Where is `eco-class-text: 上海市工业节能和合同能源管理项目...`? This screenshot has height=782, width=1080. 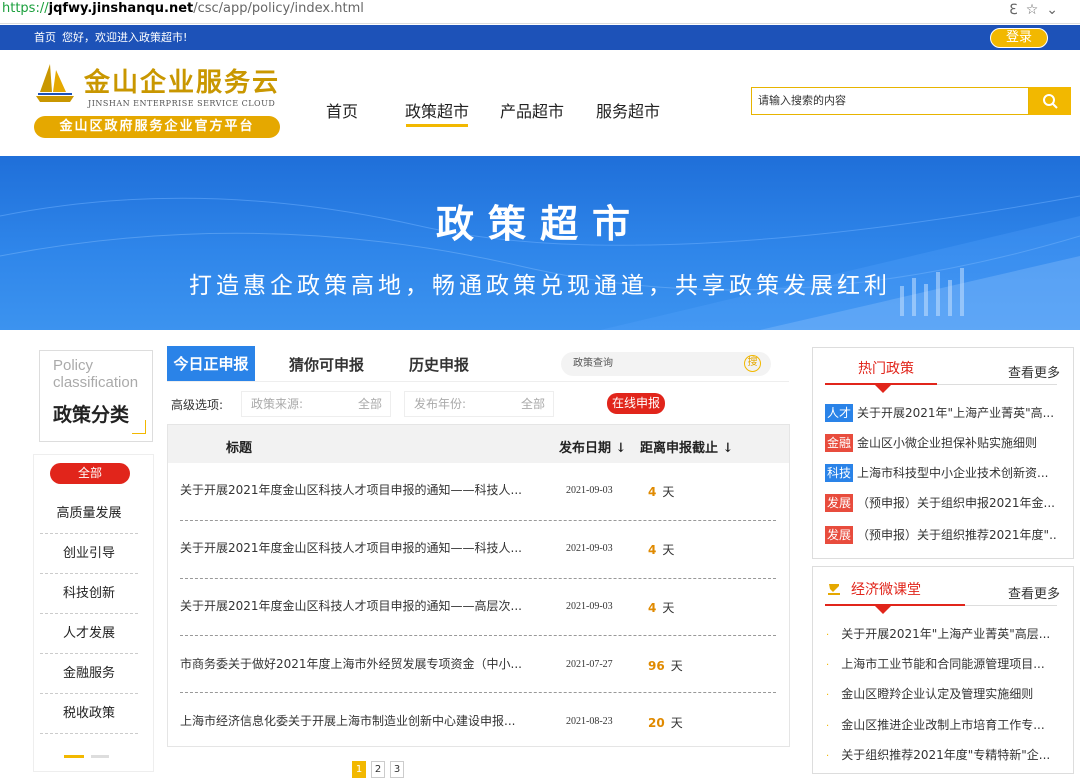
eco-class-text: 上海市工业节能和合同能源管理项目... is located at coordinates (943, 664).